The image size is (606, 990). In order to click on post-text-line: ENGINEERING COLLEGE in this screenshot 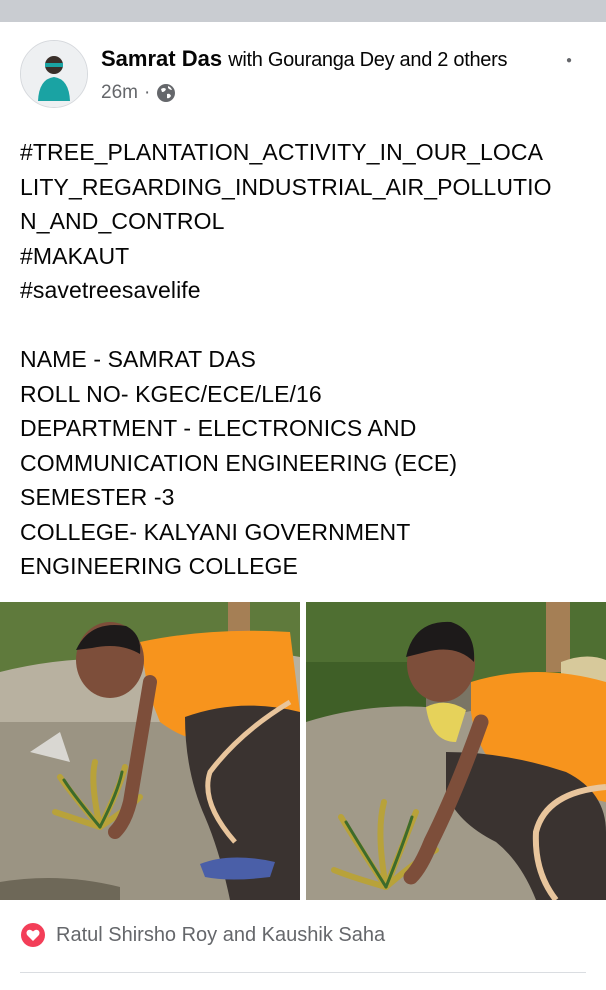, I will do `click(159, 566)`.